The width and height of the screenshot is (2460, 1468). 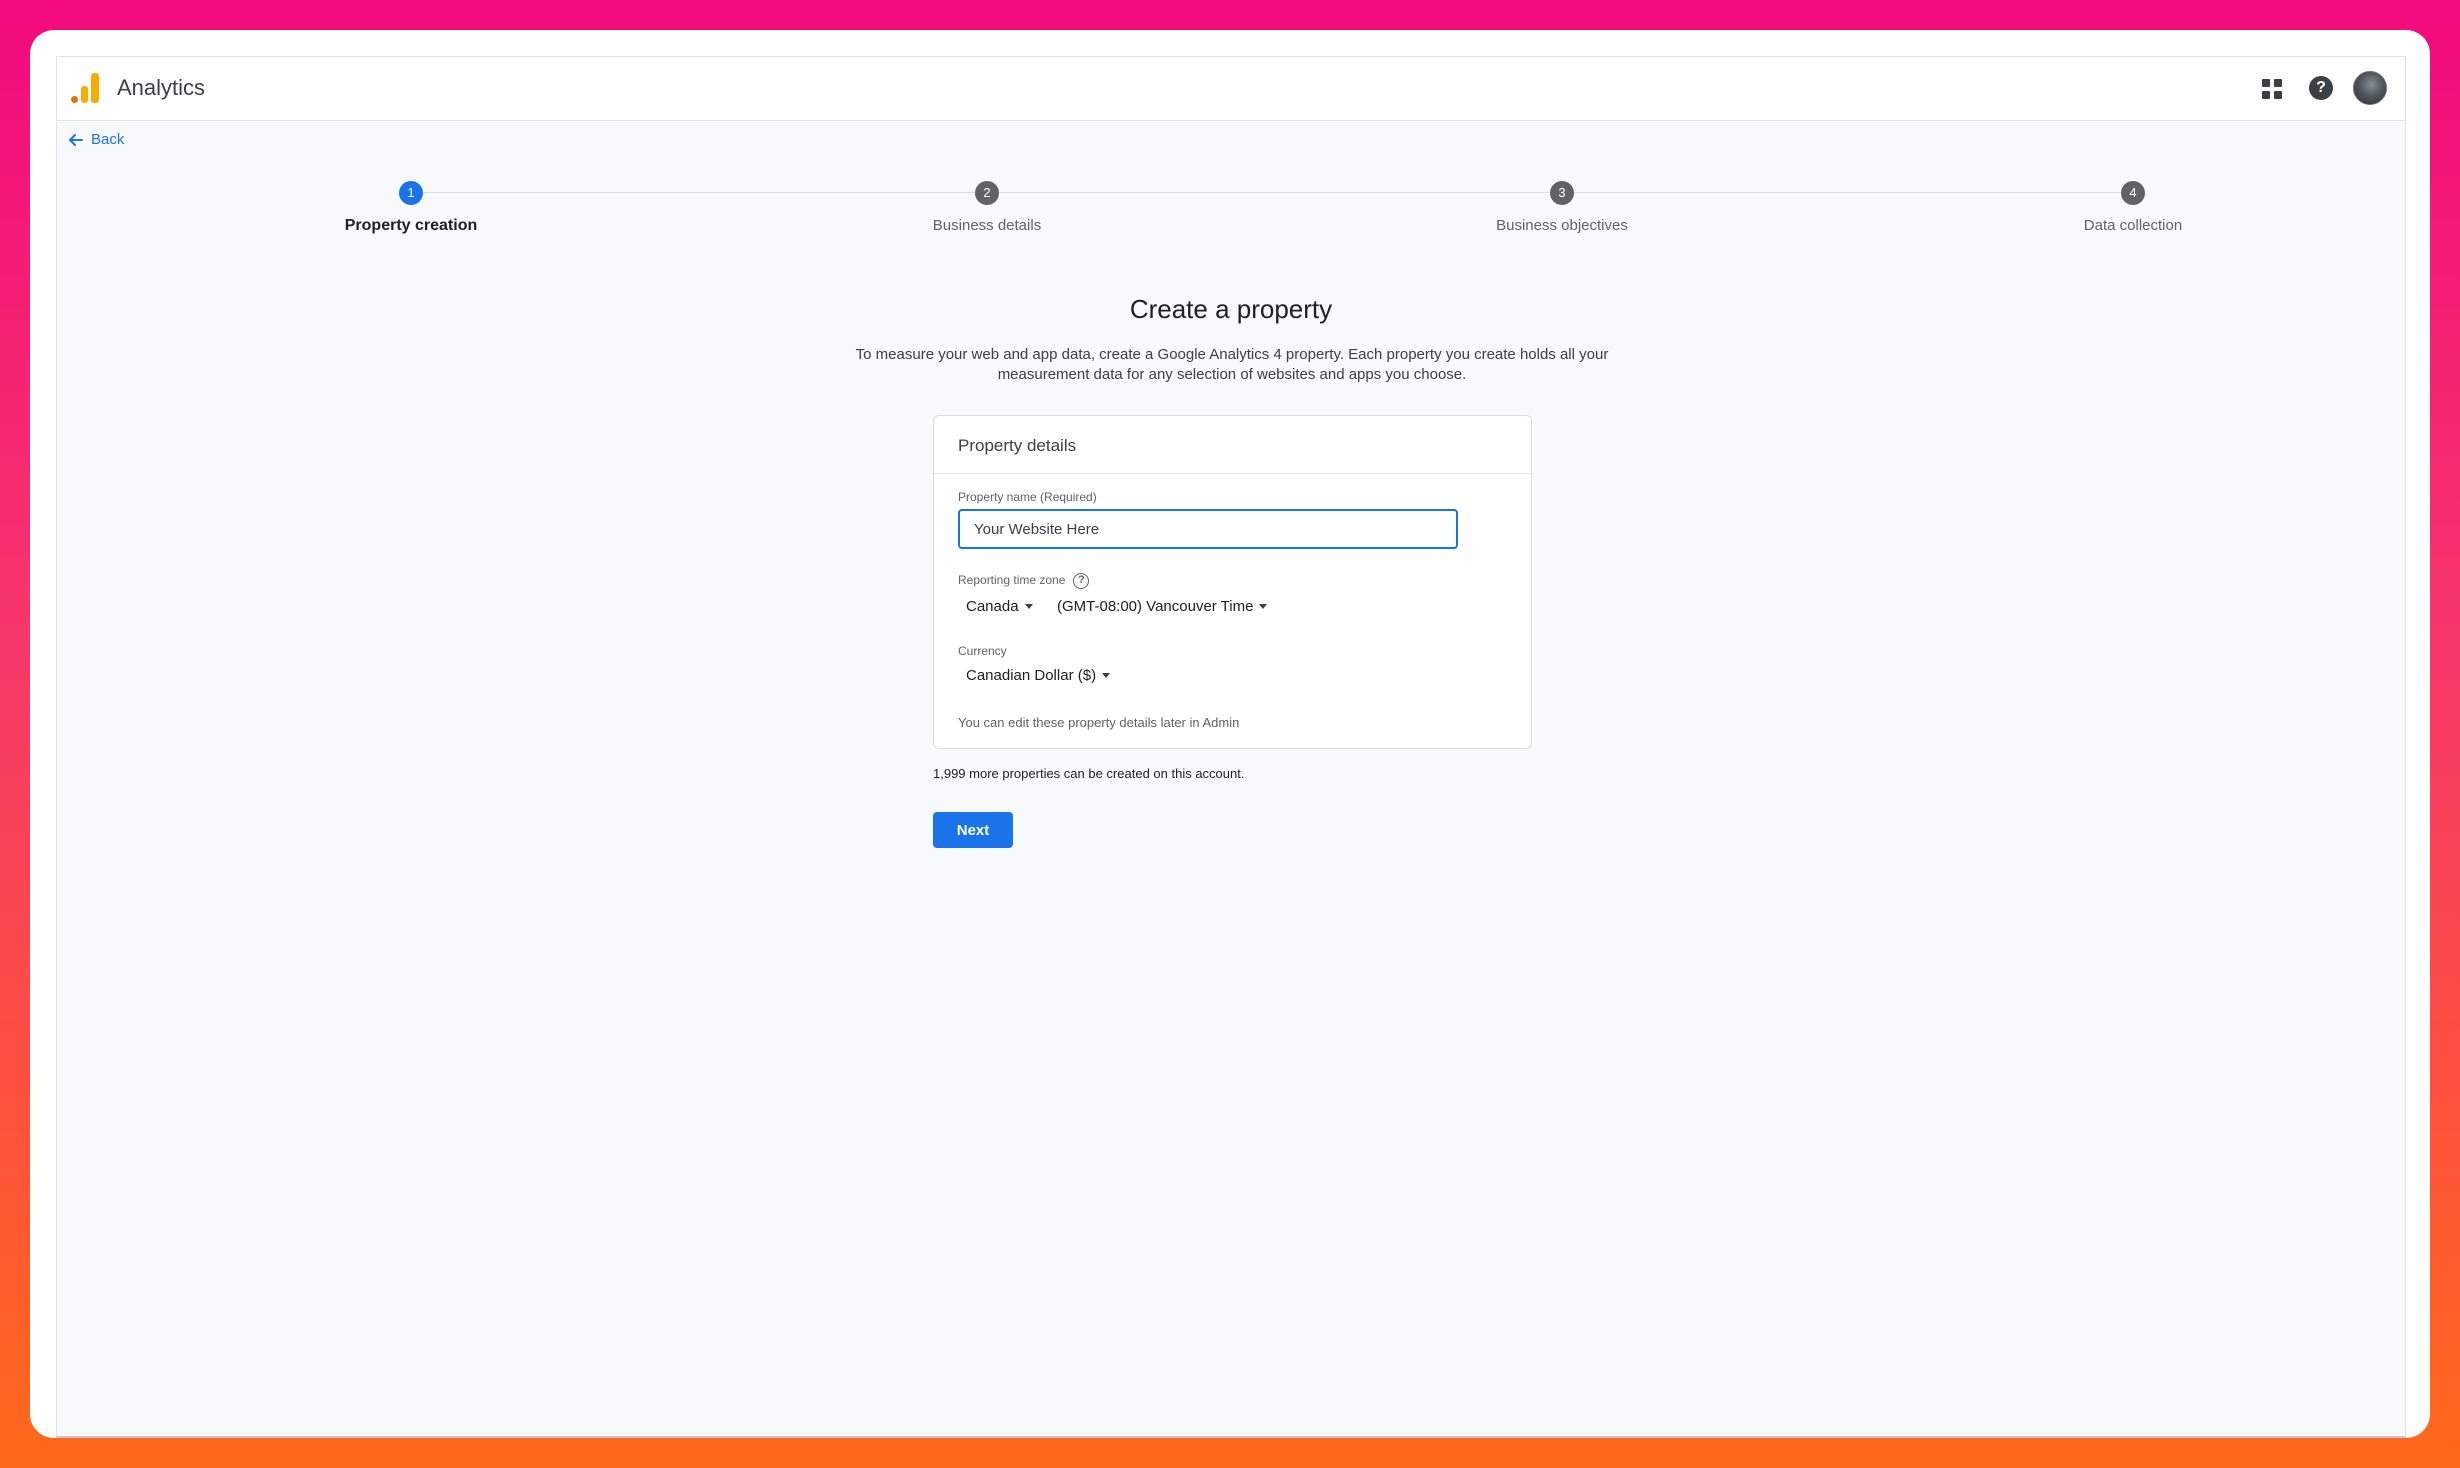 I want to click on help-icon: ?, so click(x=2321, y=88).